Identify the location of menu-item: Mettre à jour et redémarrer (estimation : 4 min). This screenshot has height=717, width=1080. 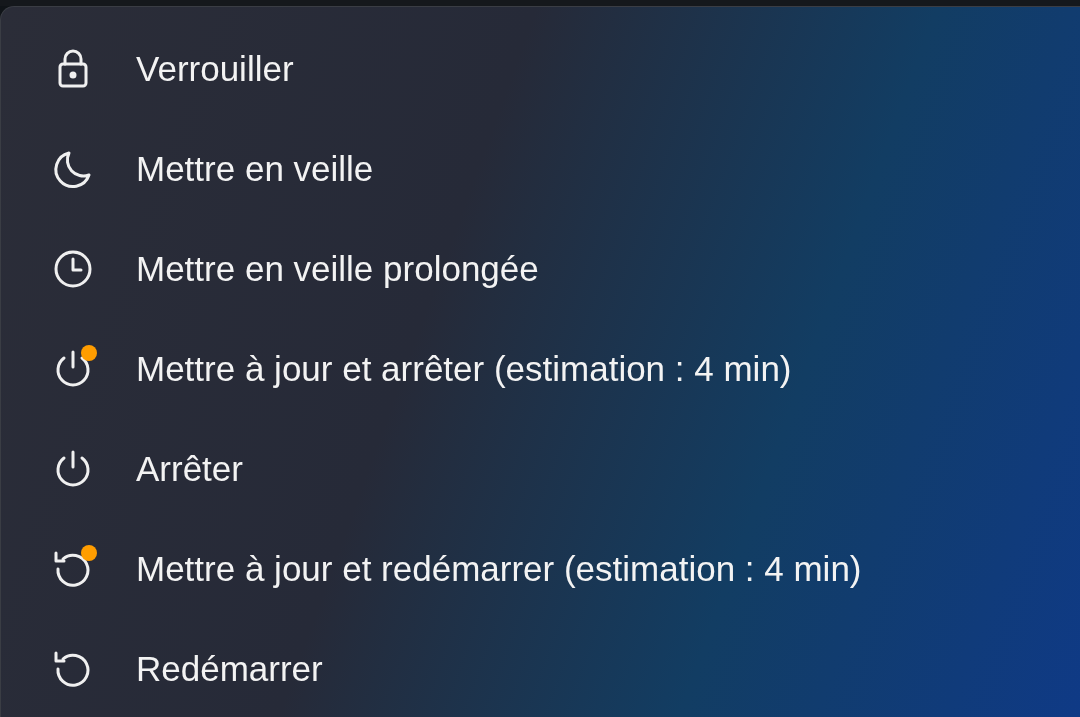
(499, 569).